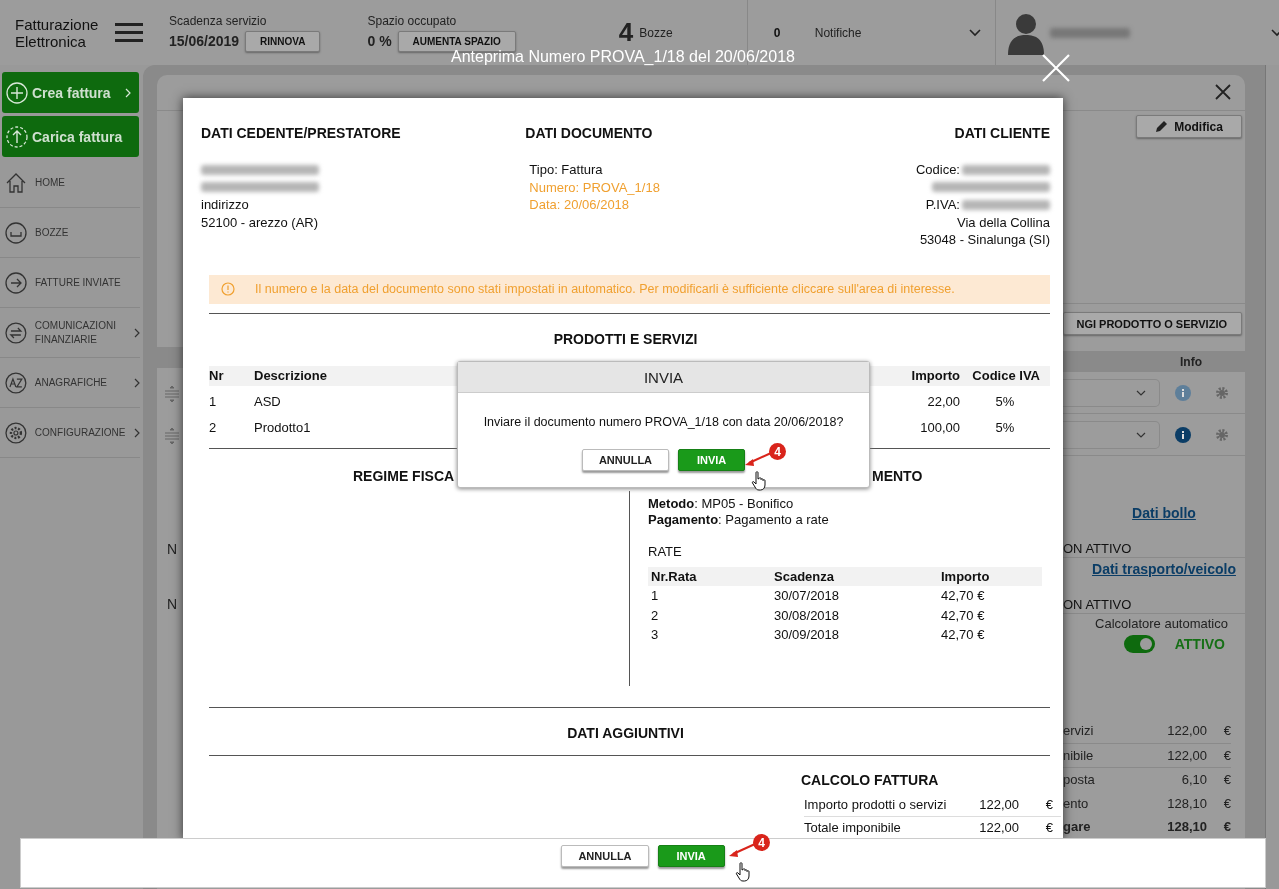  What do you see at coordinates (739, 519) in the screenshot?
I see `payment-detail: Pagamento: Pagamento a rate` at bounding box center [739, 519].